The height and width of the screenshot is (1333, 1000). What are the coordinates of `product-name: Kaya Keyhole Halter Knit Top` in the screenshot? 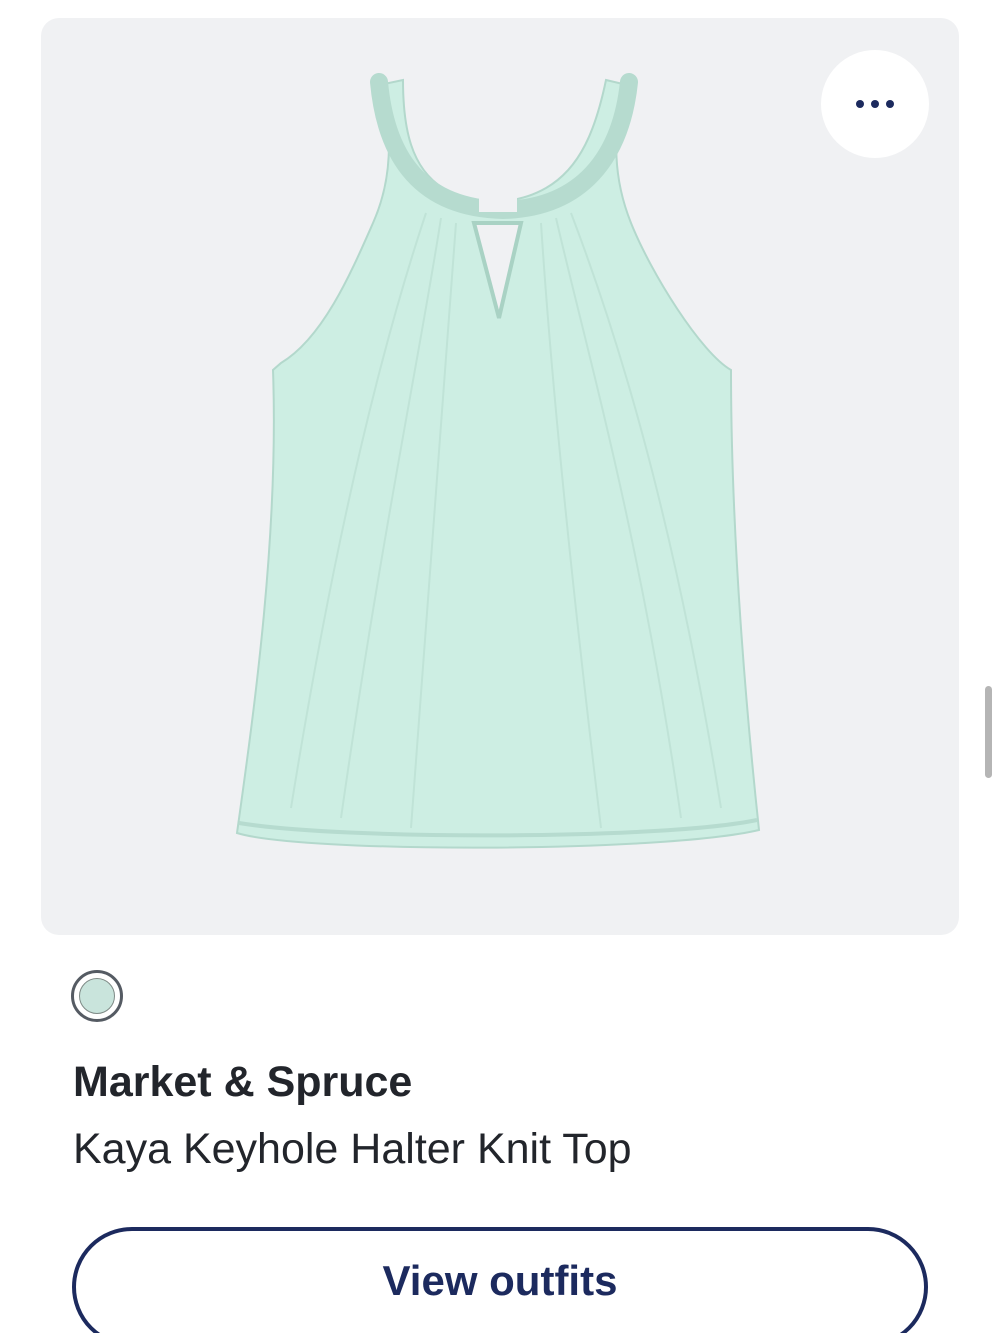 It's located at (352, 1149).